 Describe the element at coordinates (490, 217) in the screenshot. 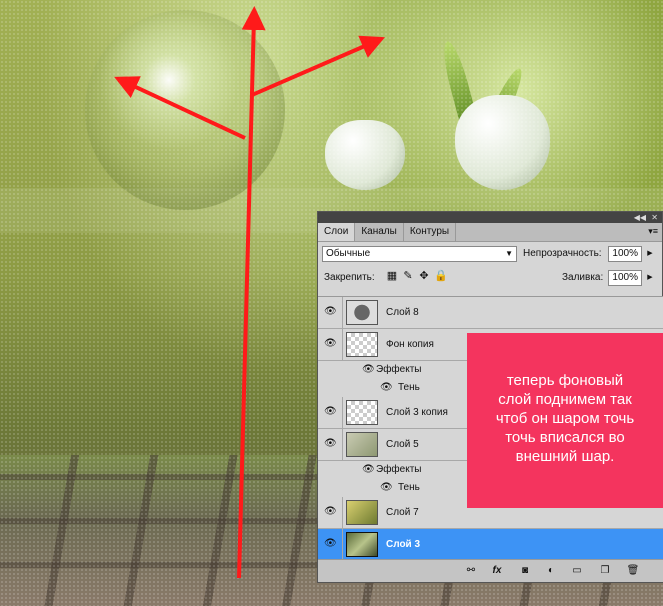

I see `panel-titlebar: ◀◀ ✕` at that location.